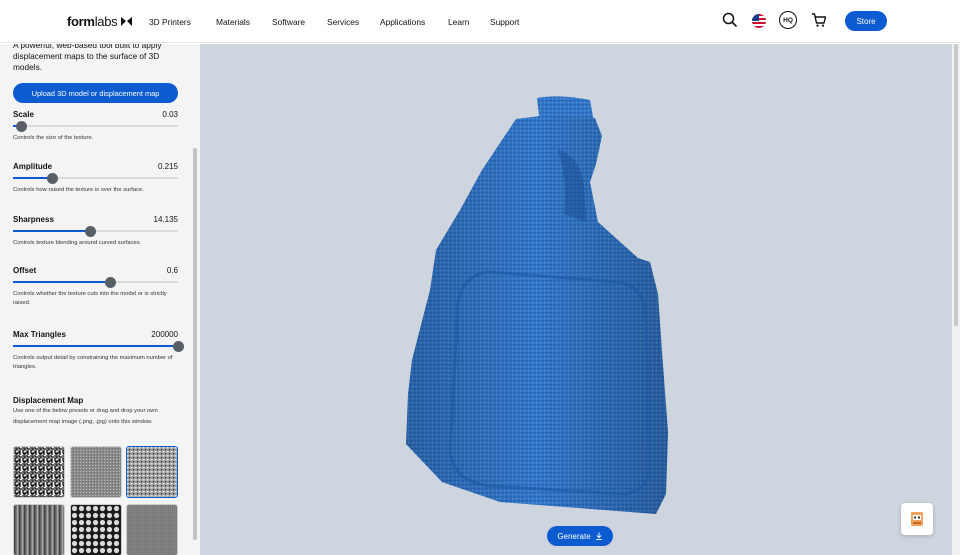 This screenshot has height=555, width=960. I want to click on helper-widget, so click(917, 519).